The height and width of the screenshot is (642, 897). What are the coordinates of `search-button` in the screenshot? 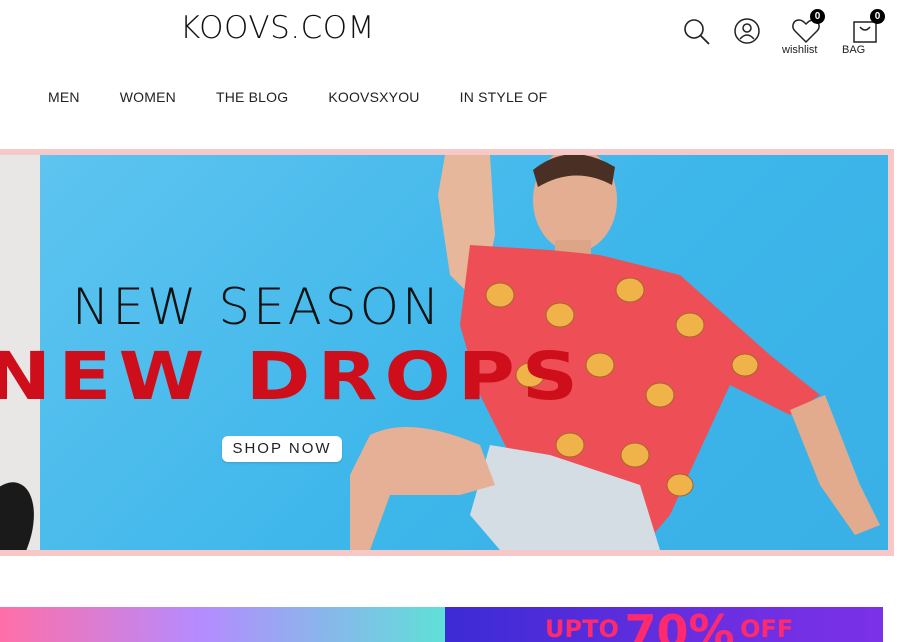 It's located at (698, 34).